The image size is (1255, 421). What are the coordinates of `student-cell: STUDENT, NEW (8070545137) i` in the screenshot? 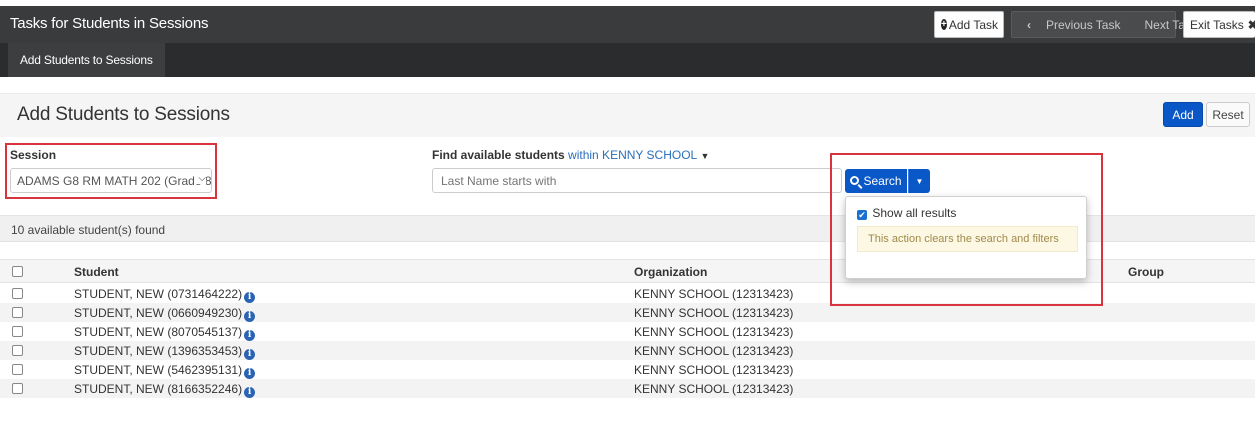 It's located at (165, 333).